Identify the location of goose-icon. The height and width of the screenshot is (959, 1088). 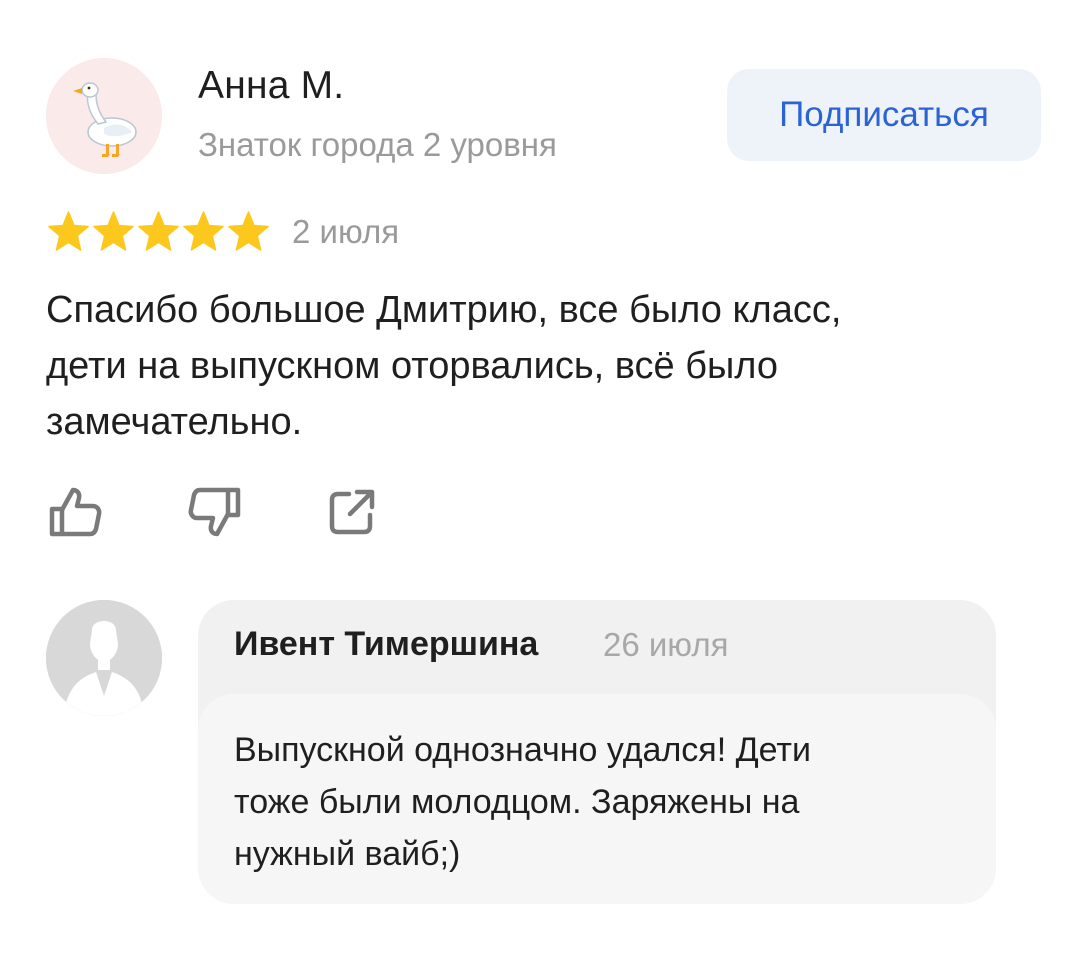
(104, 116).